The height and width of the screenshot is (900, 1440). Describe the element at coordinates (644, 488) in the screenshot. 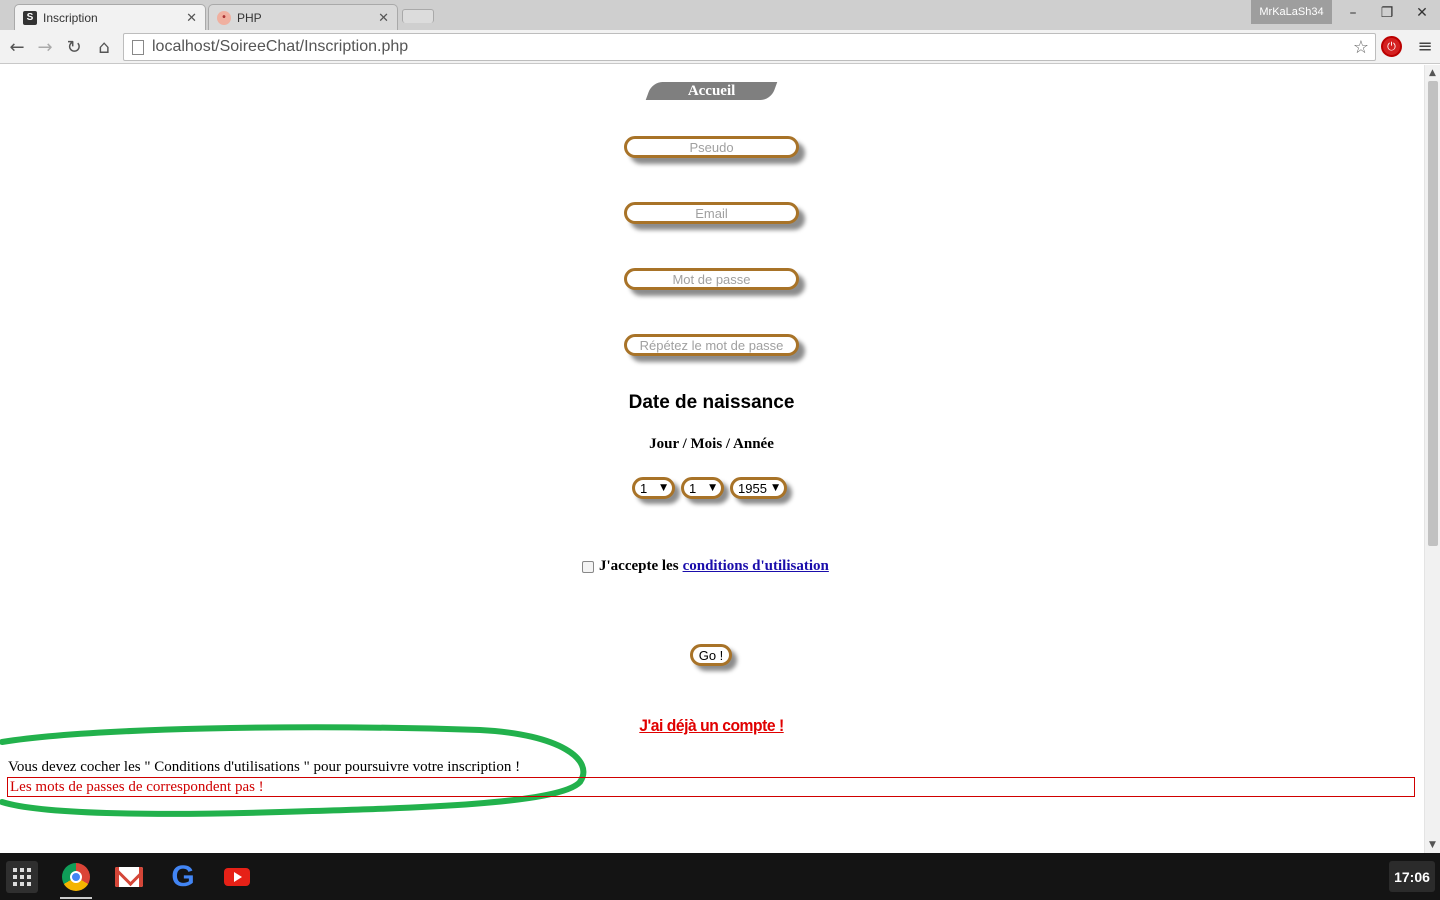

I see `day-value: 1` at that location.